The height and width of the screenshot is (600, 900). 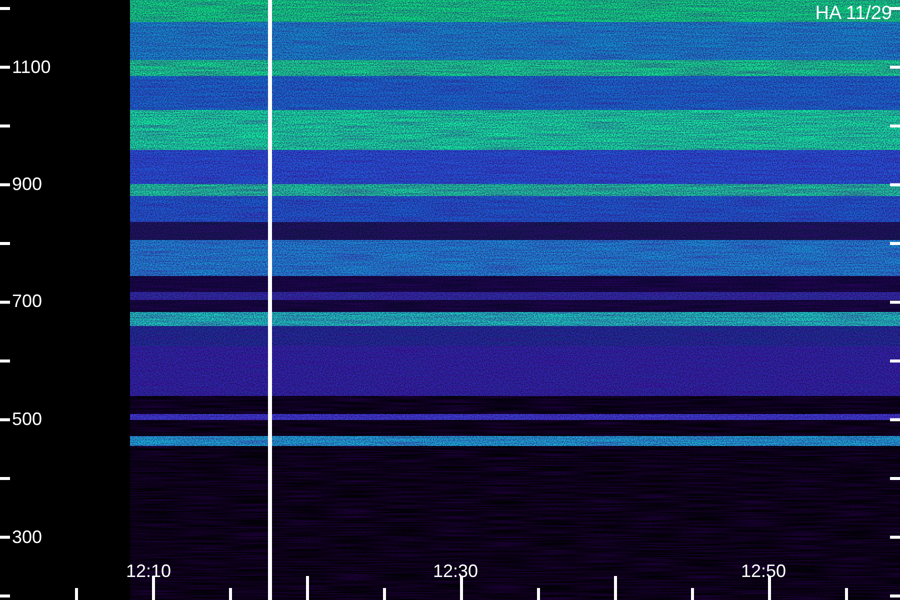 What do you see at coordinates (27, 301) in the screenshot?
I see `y-axis-label: 700` at bounding box center [27, 301].